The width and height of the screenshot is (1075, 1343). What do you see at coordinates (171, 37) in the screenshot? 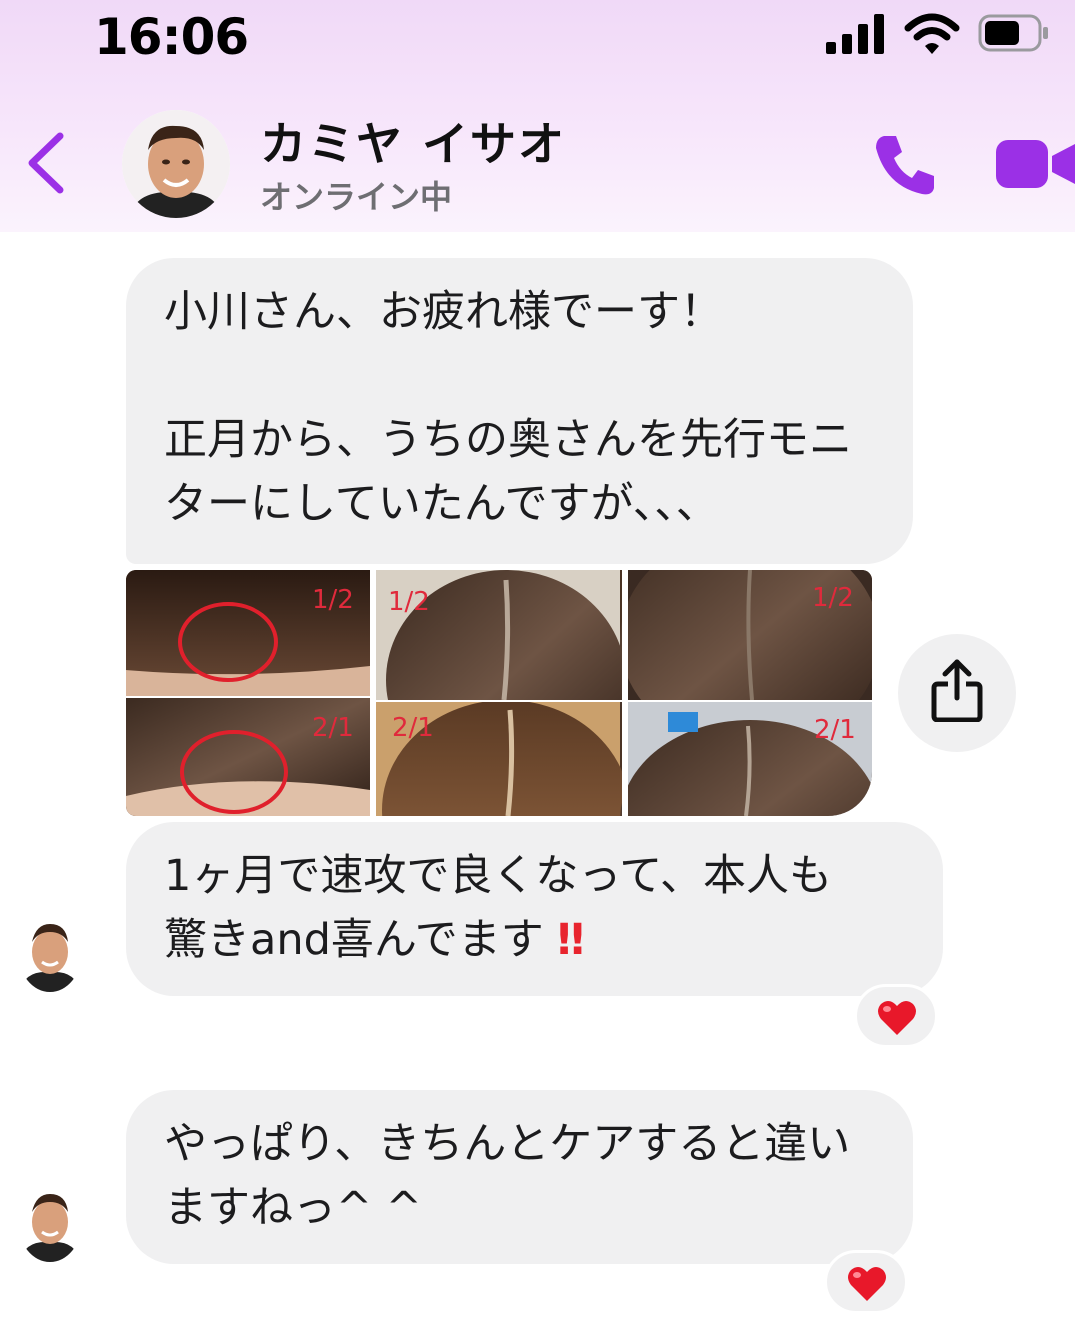
I see `status-time: 16:06` at bounding box center [171, 37].